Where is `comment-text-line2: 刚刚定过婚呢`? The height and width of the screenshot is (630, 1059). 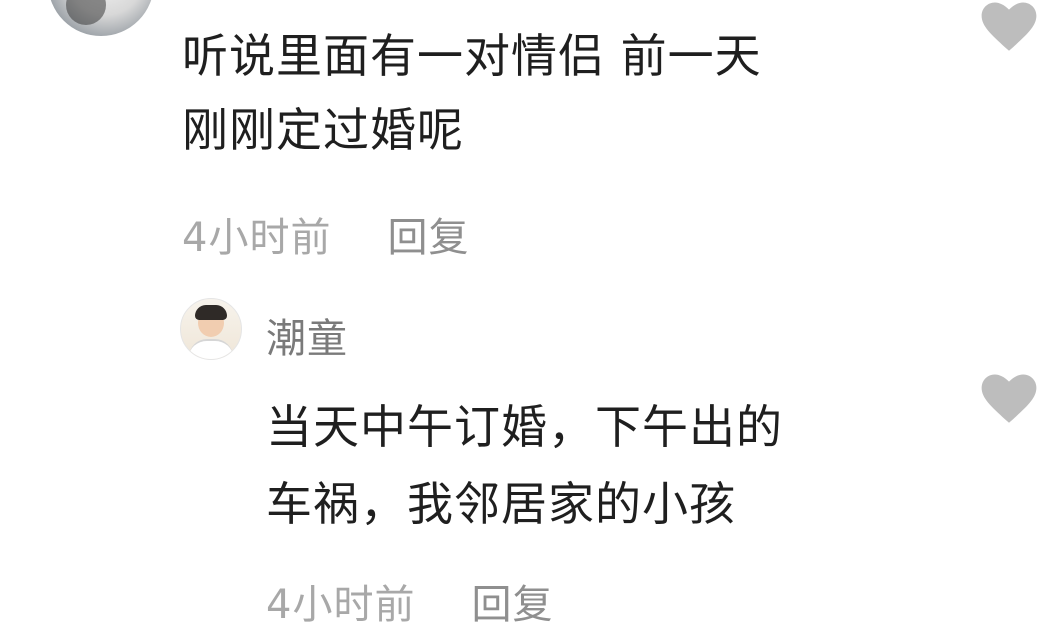
comment-text-line2: 刚刚定过婚呢 is located at coordinates (323, 130).